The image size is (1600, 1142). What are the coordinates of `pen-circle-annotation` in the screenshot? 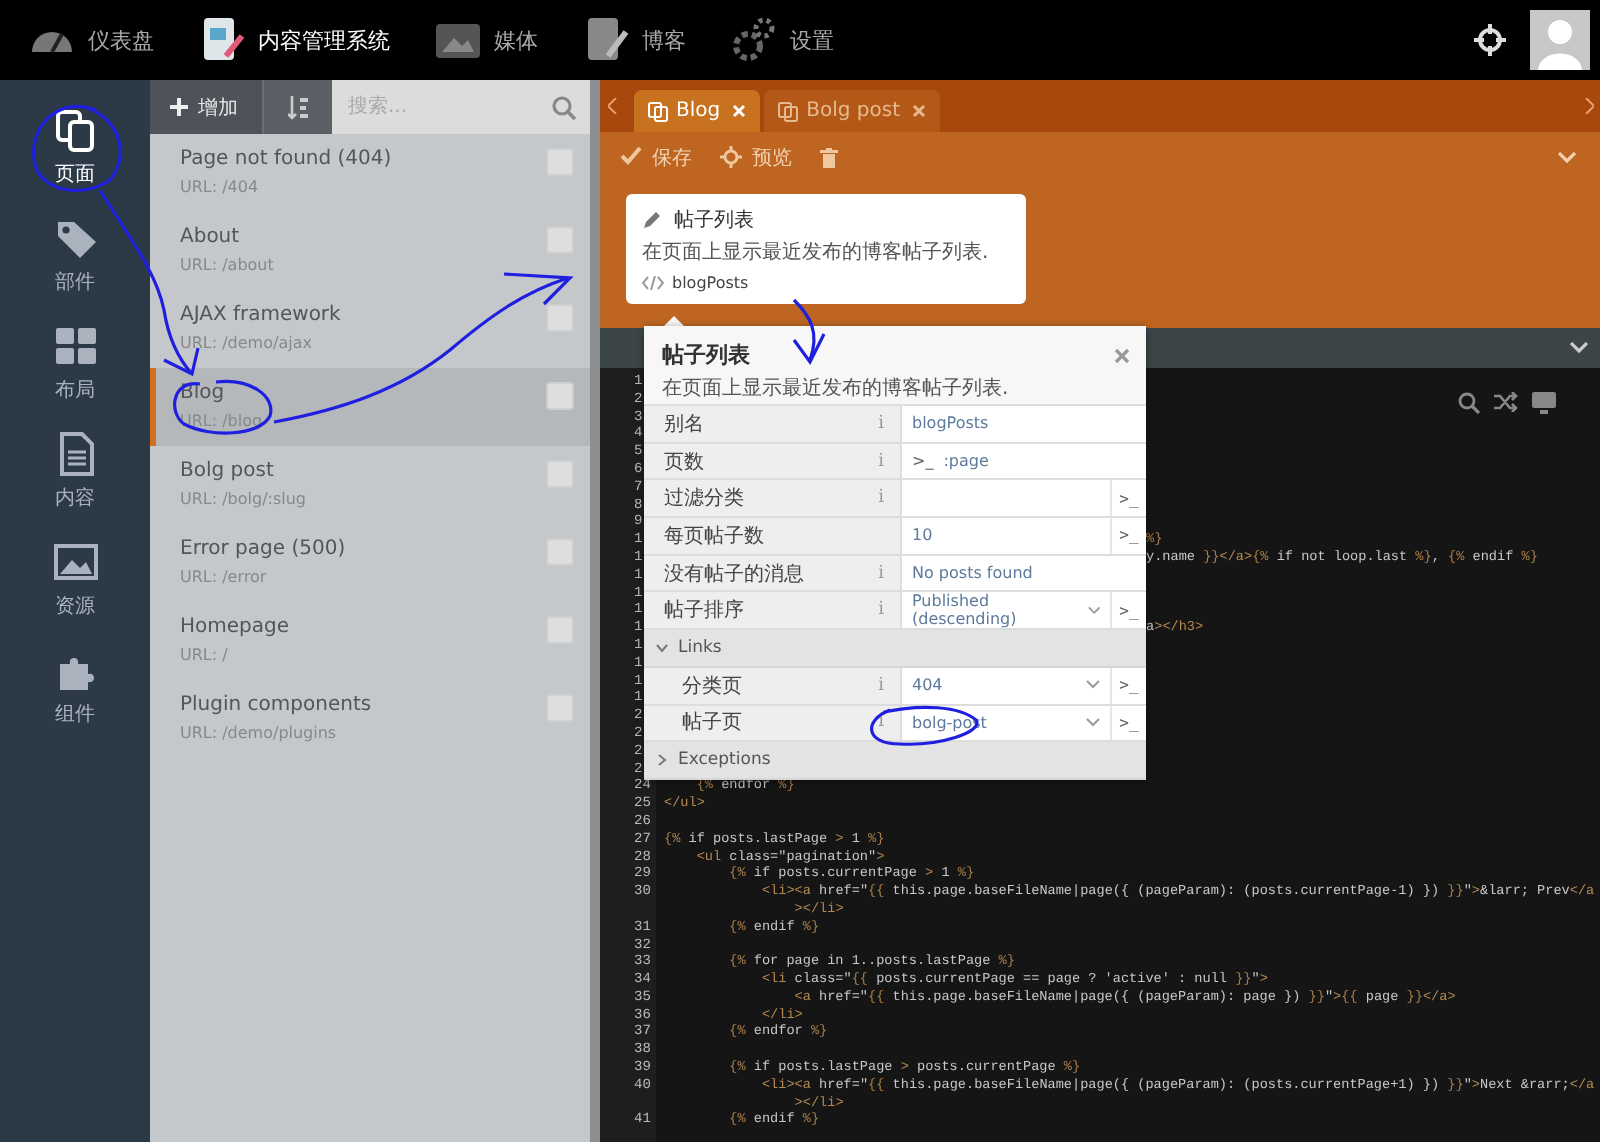 It's located at (77, 148).